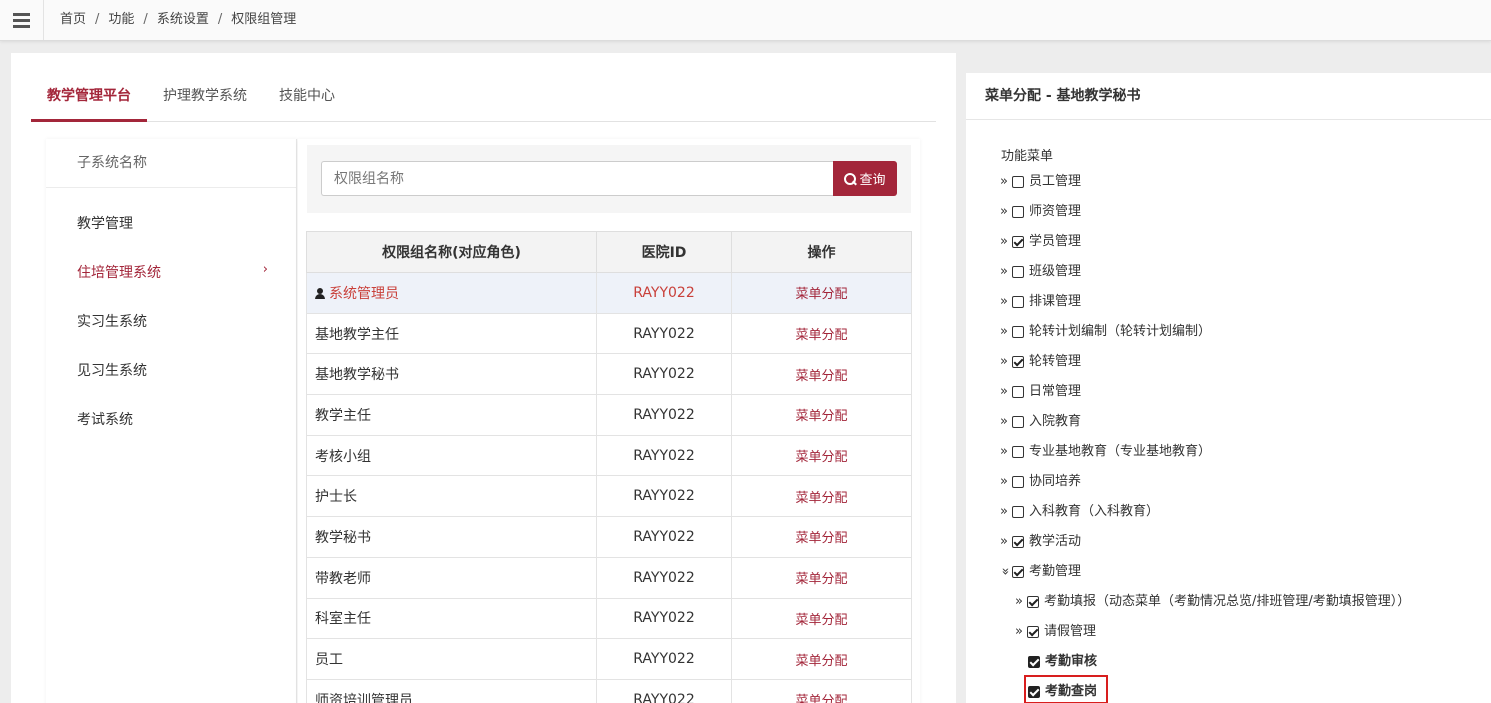 The image size is (1491, 703). I want to click on menu-tree-node: » 员工管理, so click(1040, 182).